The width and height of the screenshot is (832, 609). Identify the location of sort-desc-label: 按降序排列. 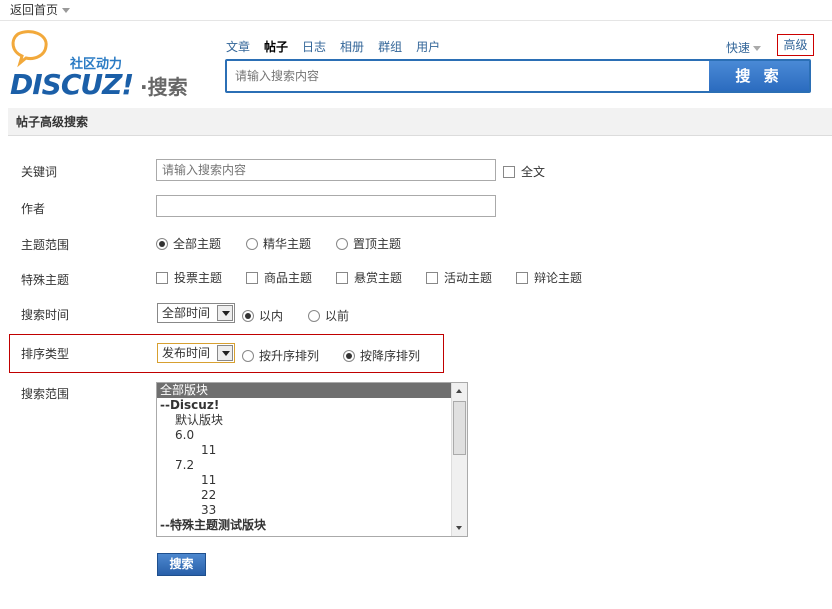
(390, 356).